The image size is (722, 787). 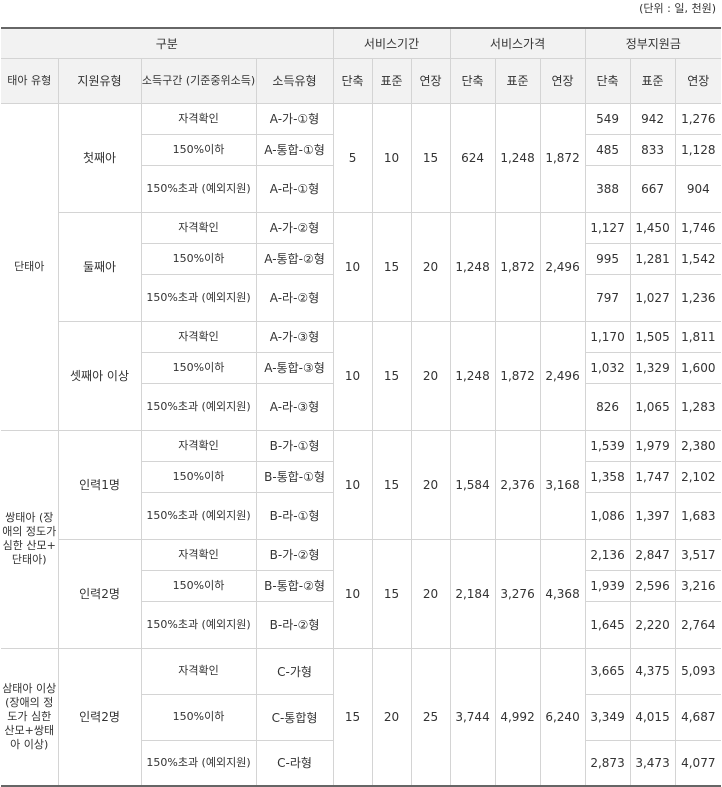 What do you see at coordinates (391, 717) in the screenshot?
I see `period-standard-cell: 20` at bounding box center [391, 717].